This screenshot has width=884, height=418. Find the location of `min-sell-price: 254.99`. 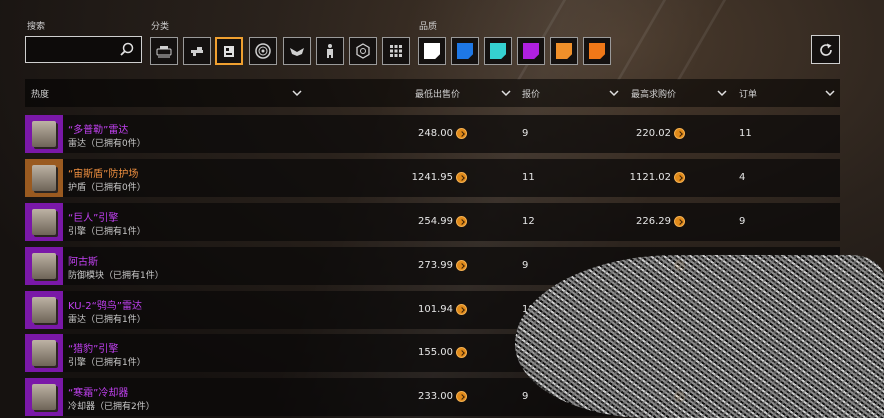

min-sell-price: 254.99 is located at coordinates (435, 221).